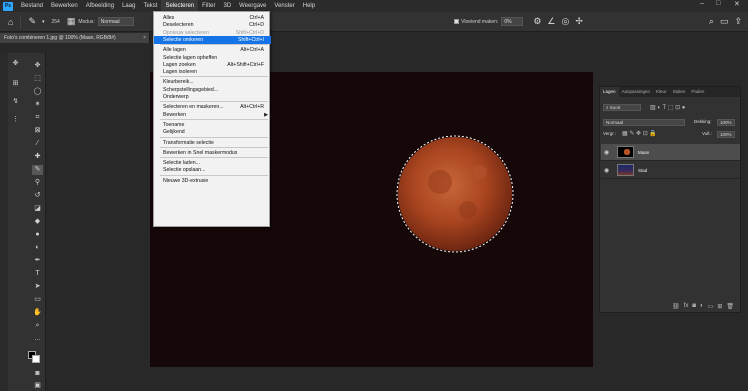 The image size is (748, 391). What do you see at coordinates (37, 313) in the screenshot?
I see `hand-tool-icon: ✋` at bounding box center [37, 313].